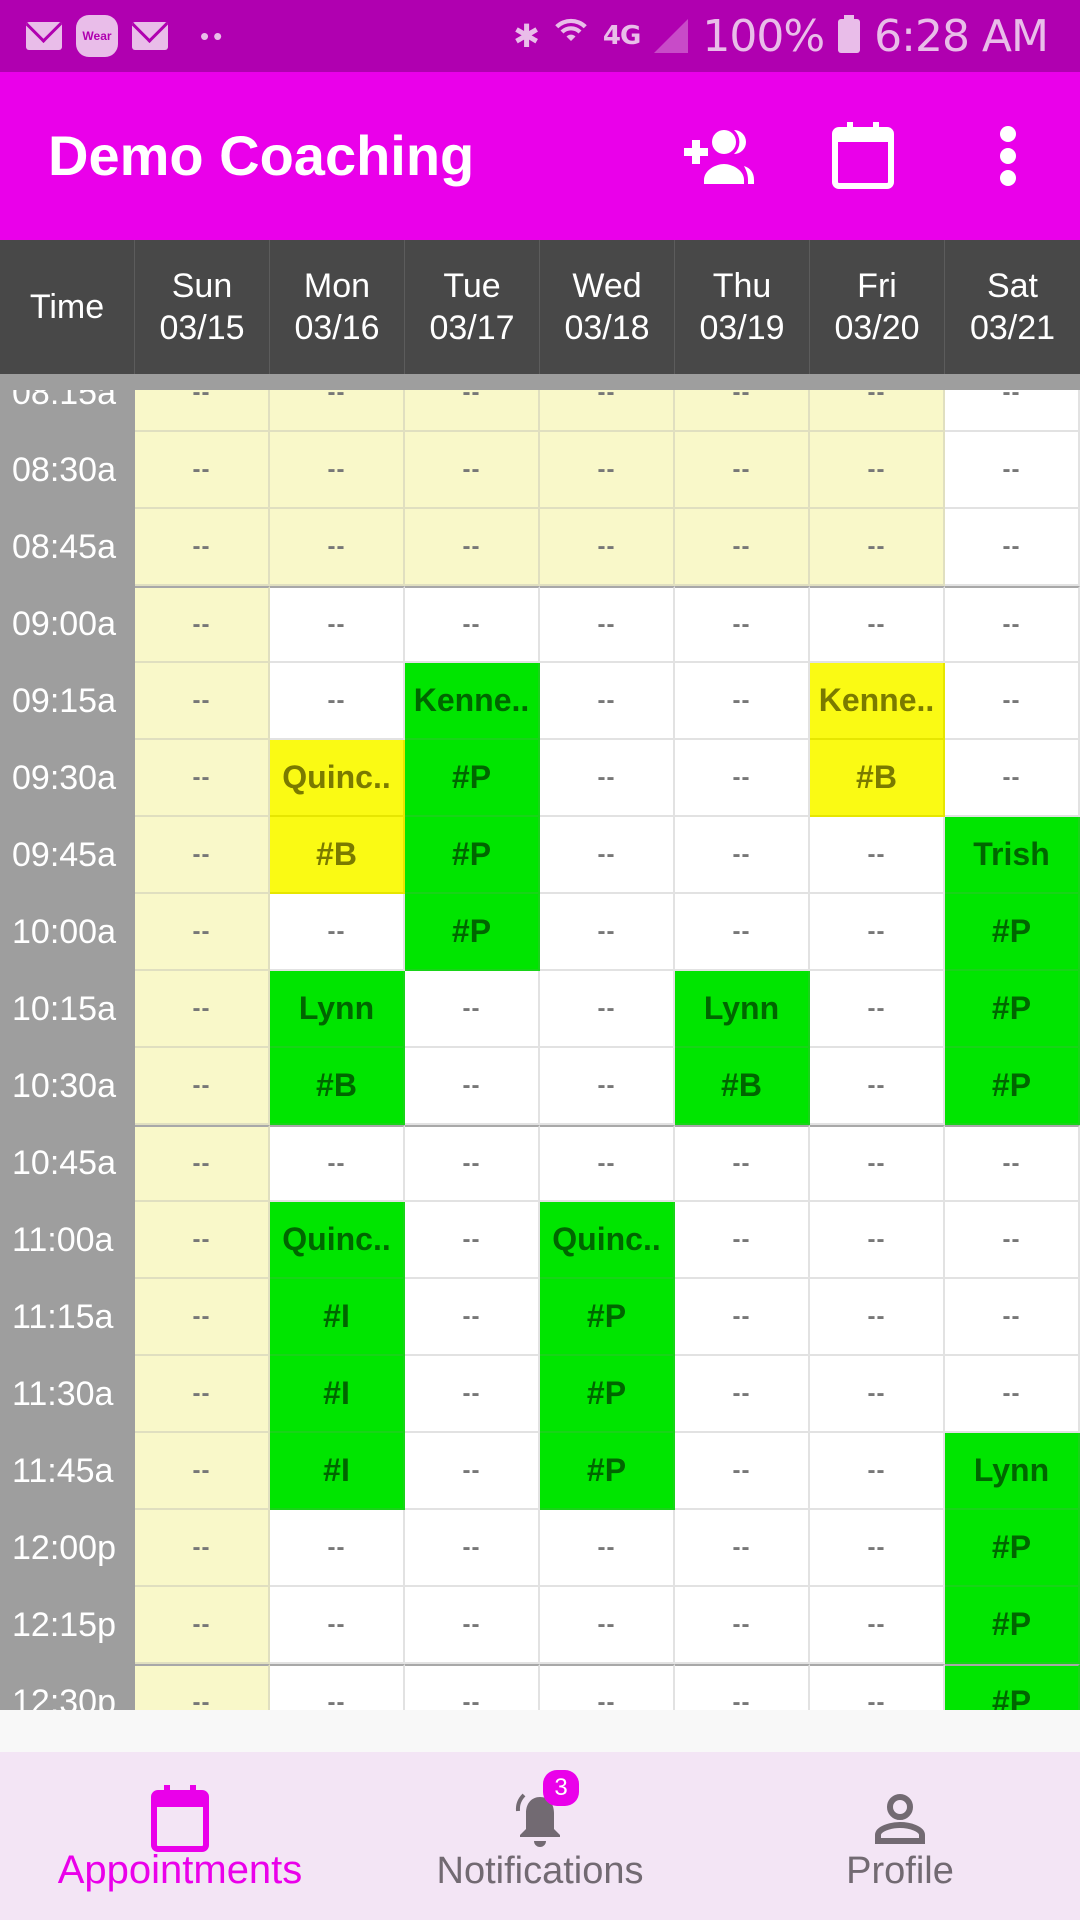  Describe the element at coordinates (742, 1009) in the screenshot. I see `appointment-slot-thu: Lynn` at that location.